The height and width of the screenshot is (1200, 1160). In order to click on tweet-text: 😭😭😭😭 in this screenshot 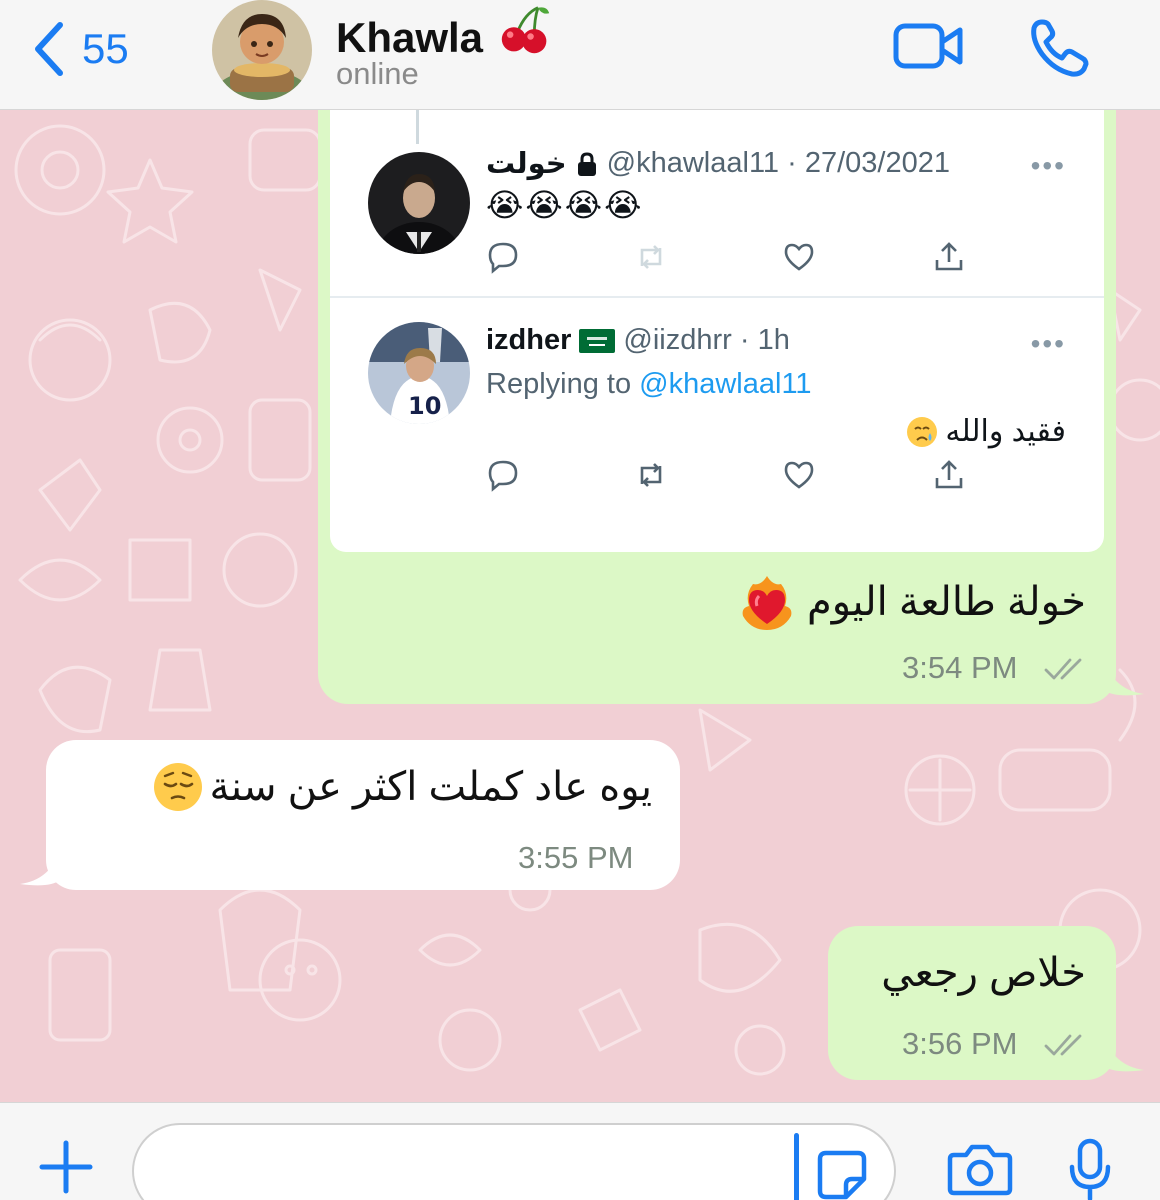, I will do `click(565, 205)`.